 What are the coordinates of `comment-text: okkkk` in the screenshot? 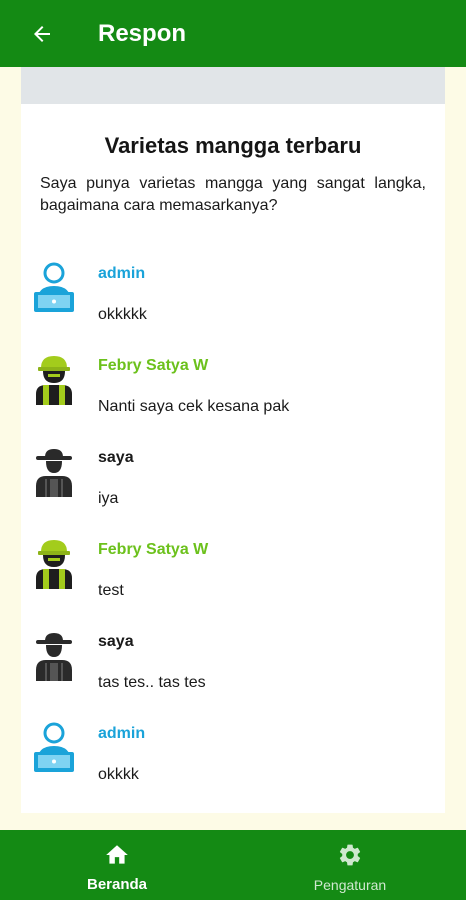 It's located at (118, 774).